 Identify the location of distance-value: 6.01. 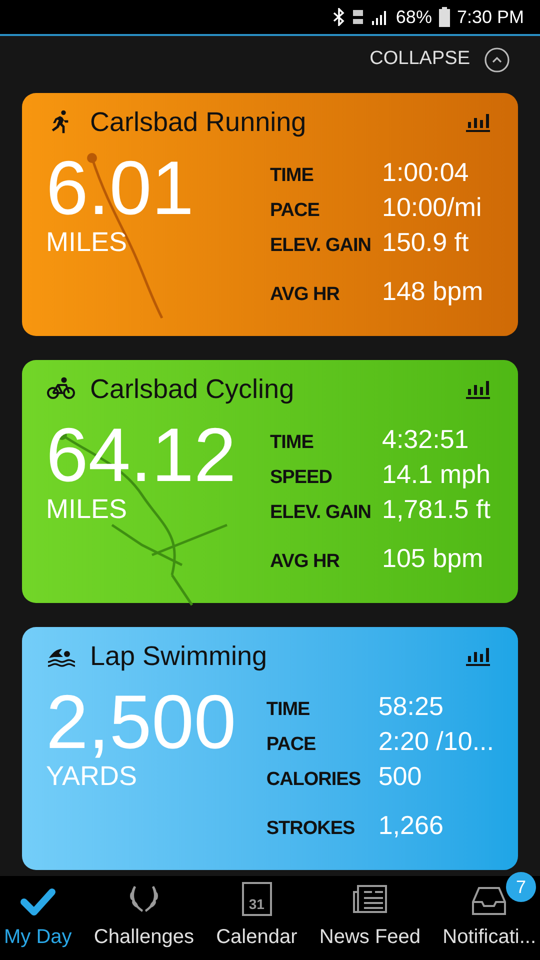
(120, 189).